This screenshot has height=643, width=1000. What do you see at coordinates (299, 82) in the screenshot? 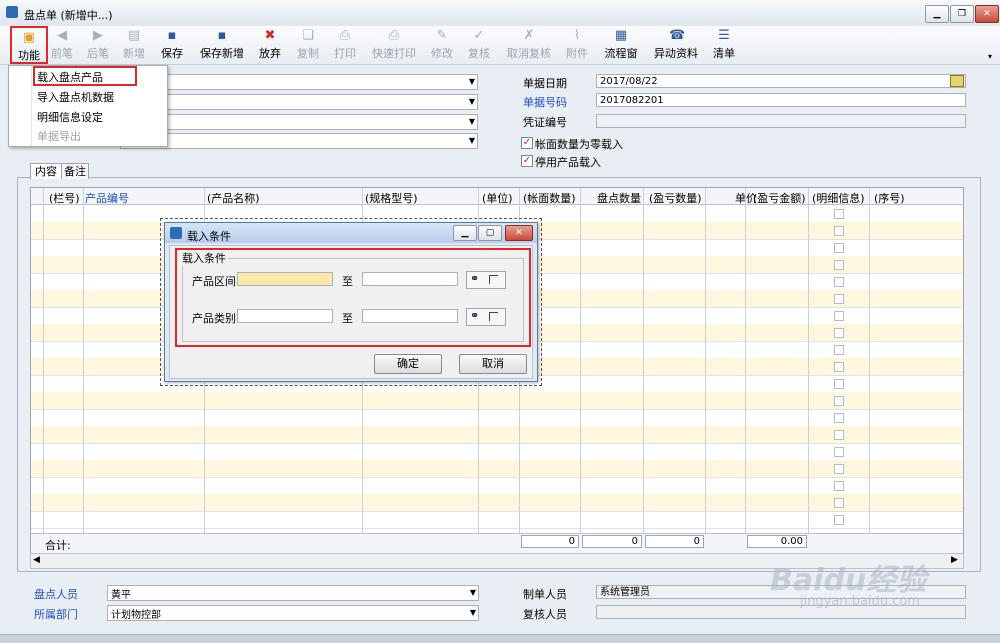
I see `combo-1: ▼` at bounding box center [299, 82].